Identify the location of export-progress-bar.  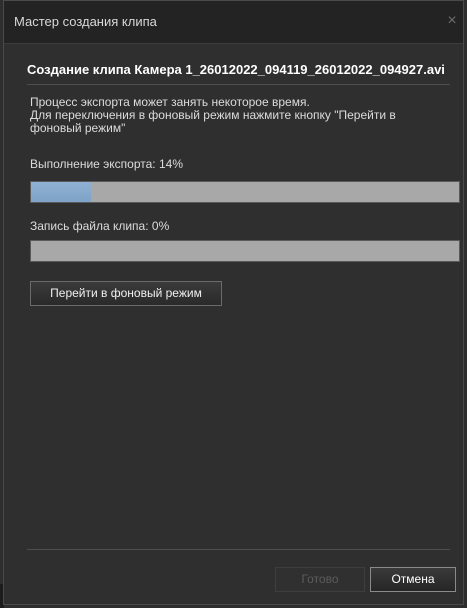
(245, 192).